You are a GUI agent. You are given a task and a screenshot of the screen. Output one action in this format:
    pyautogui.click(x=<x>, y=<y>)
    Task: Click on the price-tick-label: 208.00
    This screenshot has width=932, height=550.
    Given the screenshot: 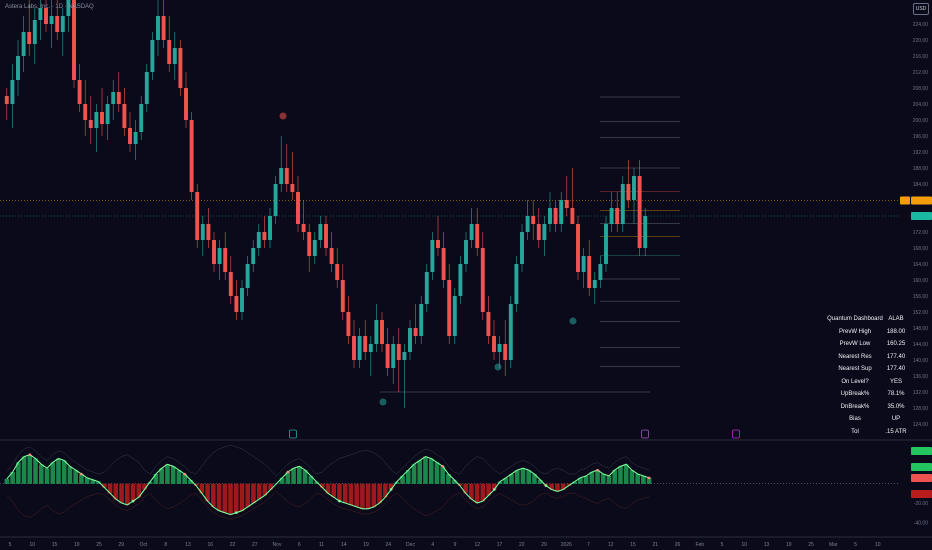 What is the action you would take?
    pyautogui.click(x=921, y=89)
    